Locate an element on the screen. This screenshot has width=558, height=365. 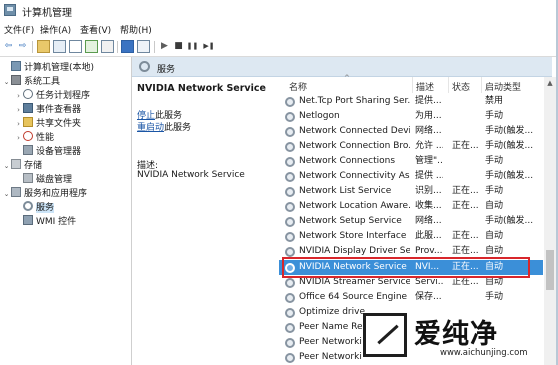
back-icon: ⇦ is located at coordinates (8, 46).